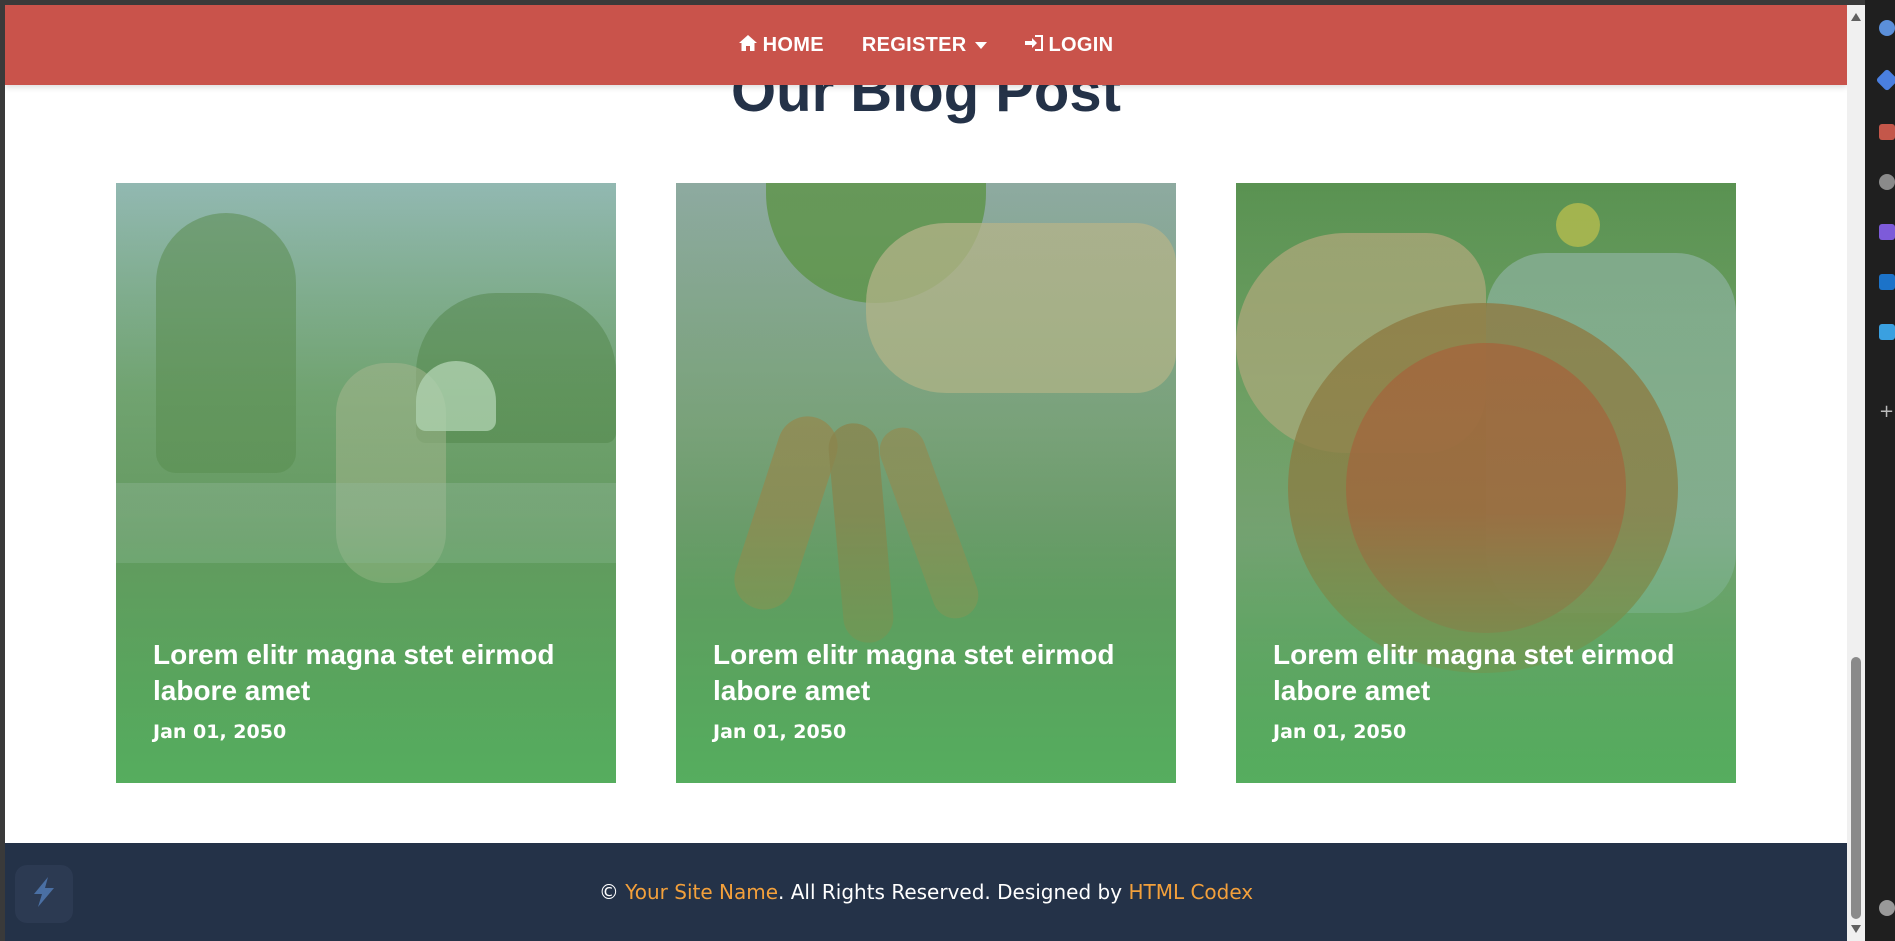  I want to click on tools-icon, so click(1887, 132).